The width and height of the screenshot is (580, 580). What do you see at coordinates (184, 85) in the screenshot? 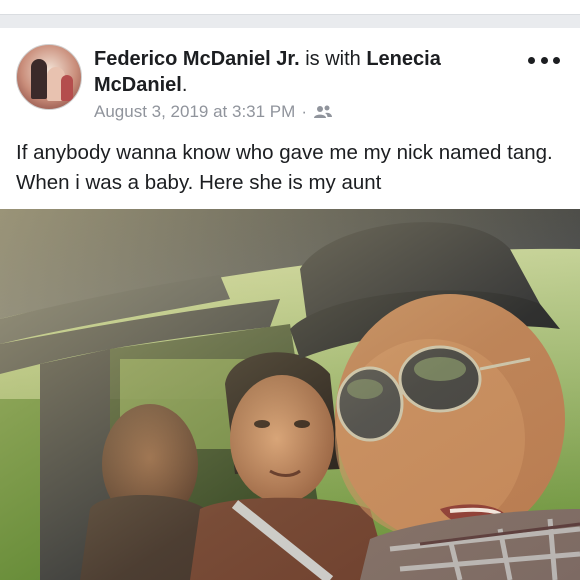
I see `tagged-suffix: .` at bounding box center [184, 85].